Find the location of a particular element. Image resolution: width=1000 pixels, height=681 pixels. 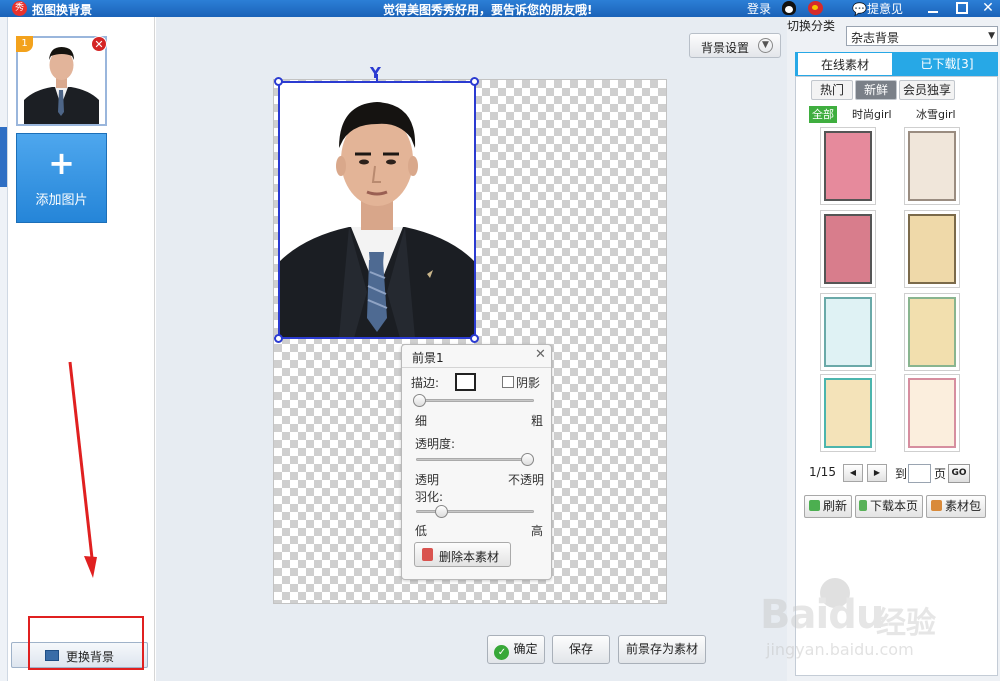

stroke-color-swatch is located at coordinates (465, 382).